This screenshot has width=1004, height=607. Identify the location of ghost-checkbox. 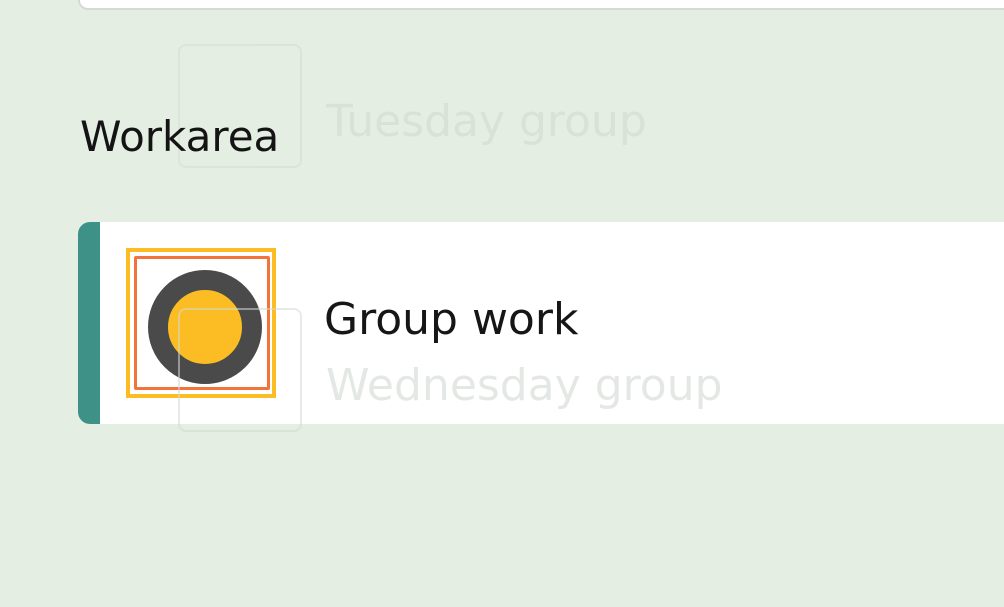
(240, 370).